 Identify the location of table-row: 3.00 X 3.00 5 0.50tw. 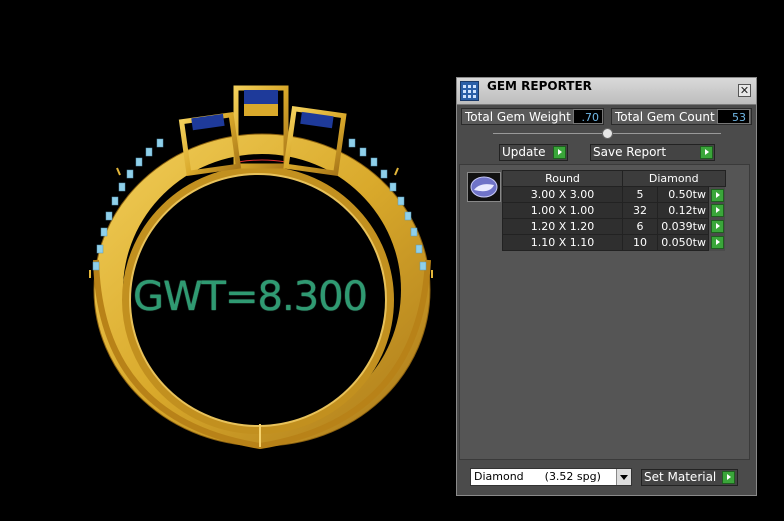
(613, 194).